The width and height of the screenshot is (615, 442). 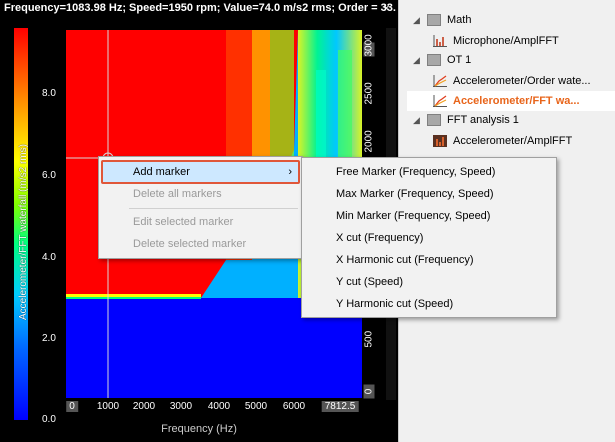 I want to click on edit-selected-marker-menu-item: Edit selected marker, so click(x=200, y=222).